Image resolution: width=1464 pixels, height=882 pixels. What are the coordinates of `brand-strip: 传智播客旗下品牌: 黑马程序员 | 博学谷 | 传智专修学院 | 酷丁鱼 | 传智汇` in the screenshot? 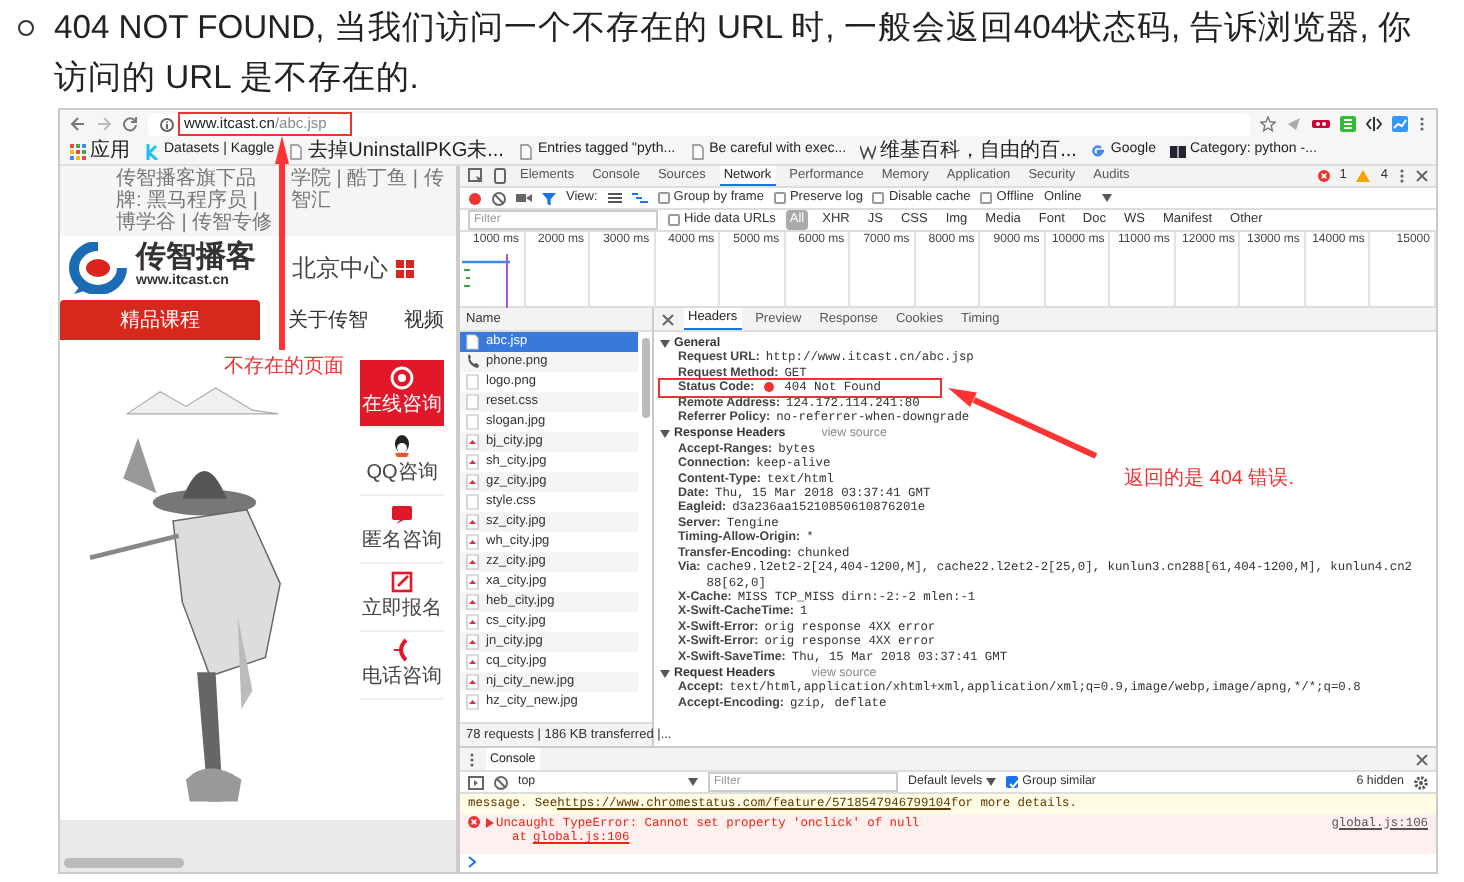 It's located at (258, 201).